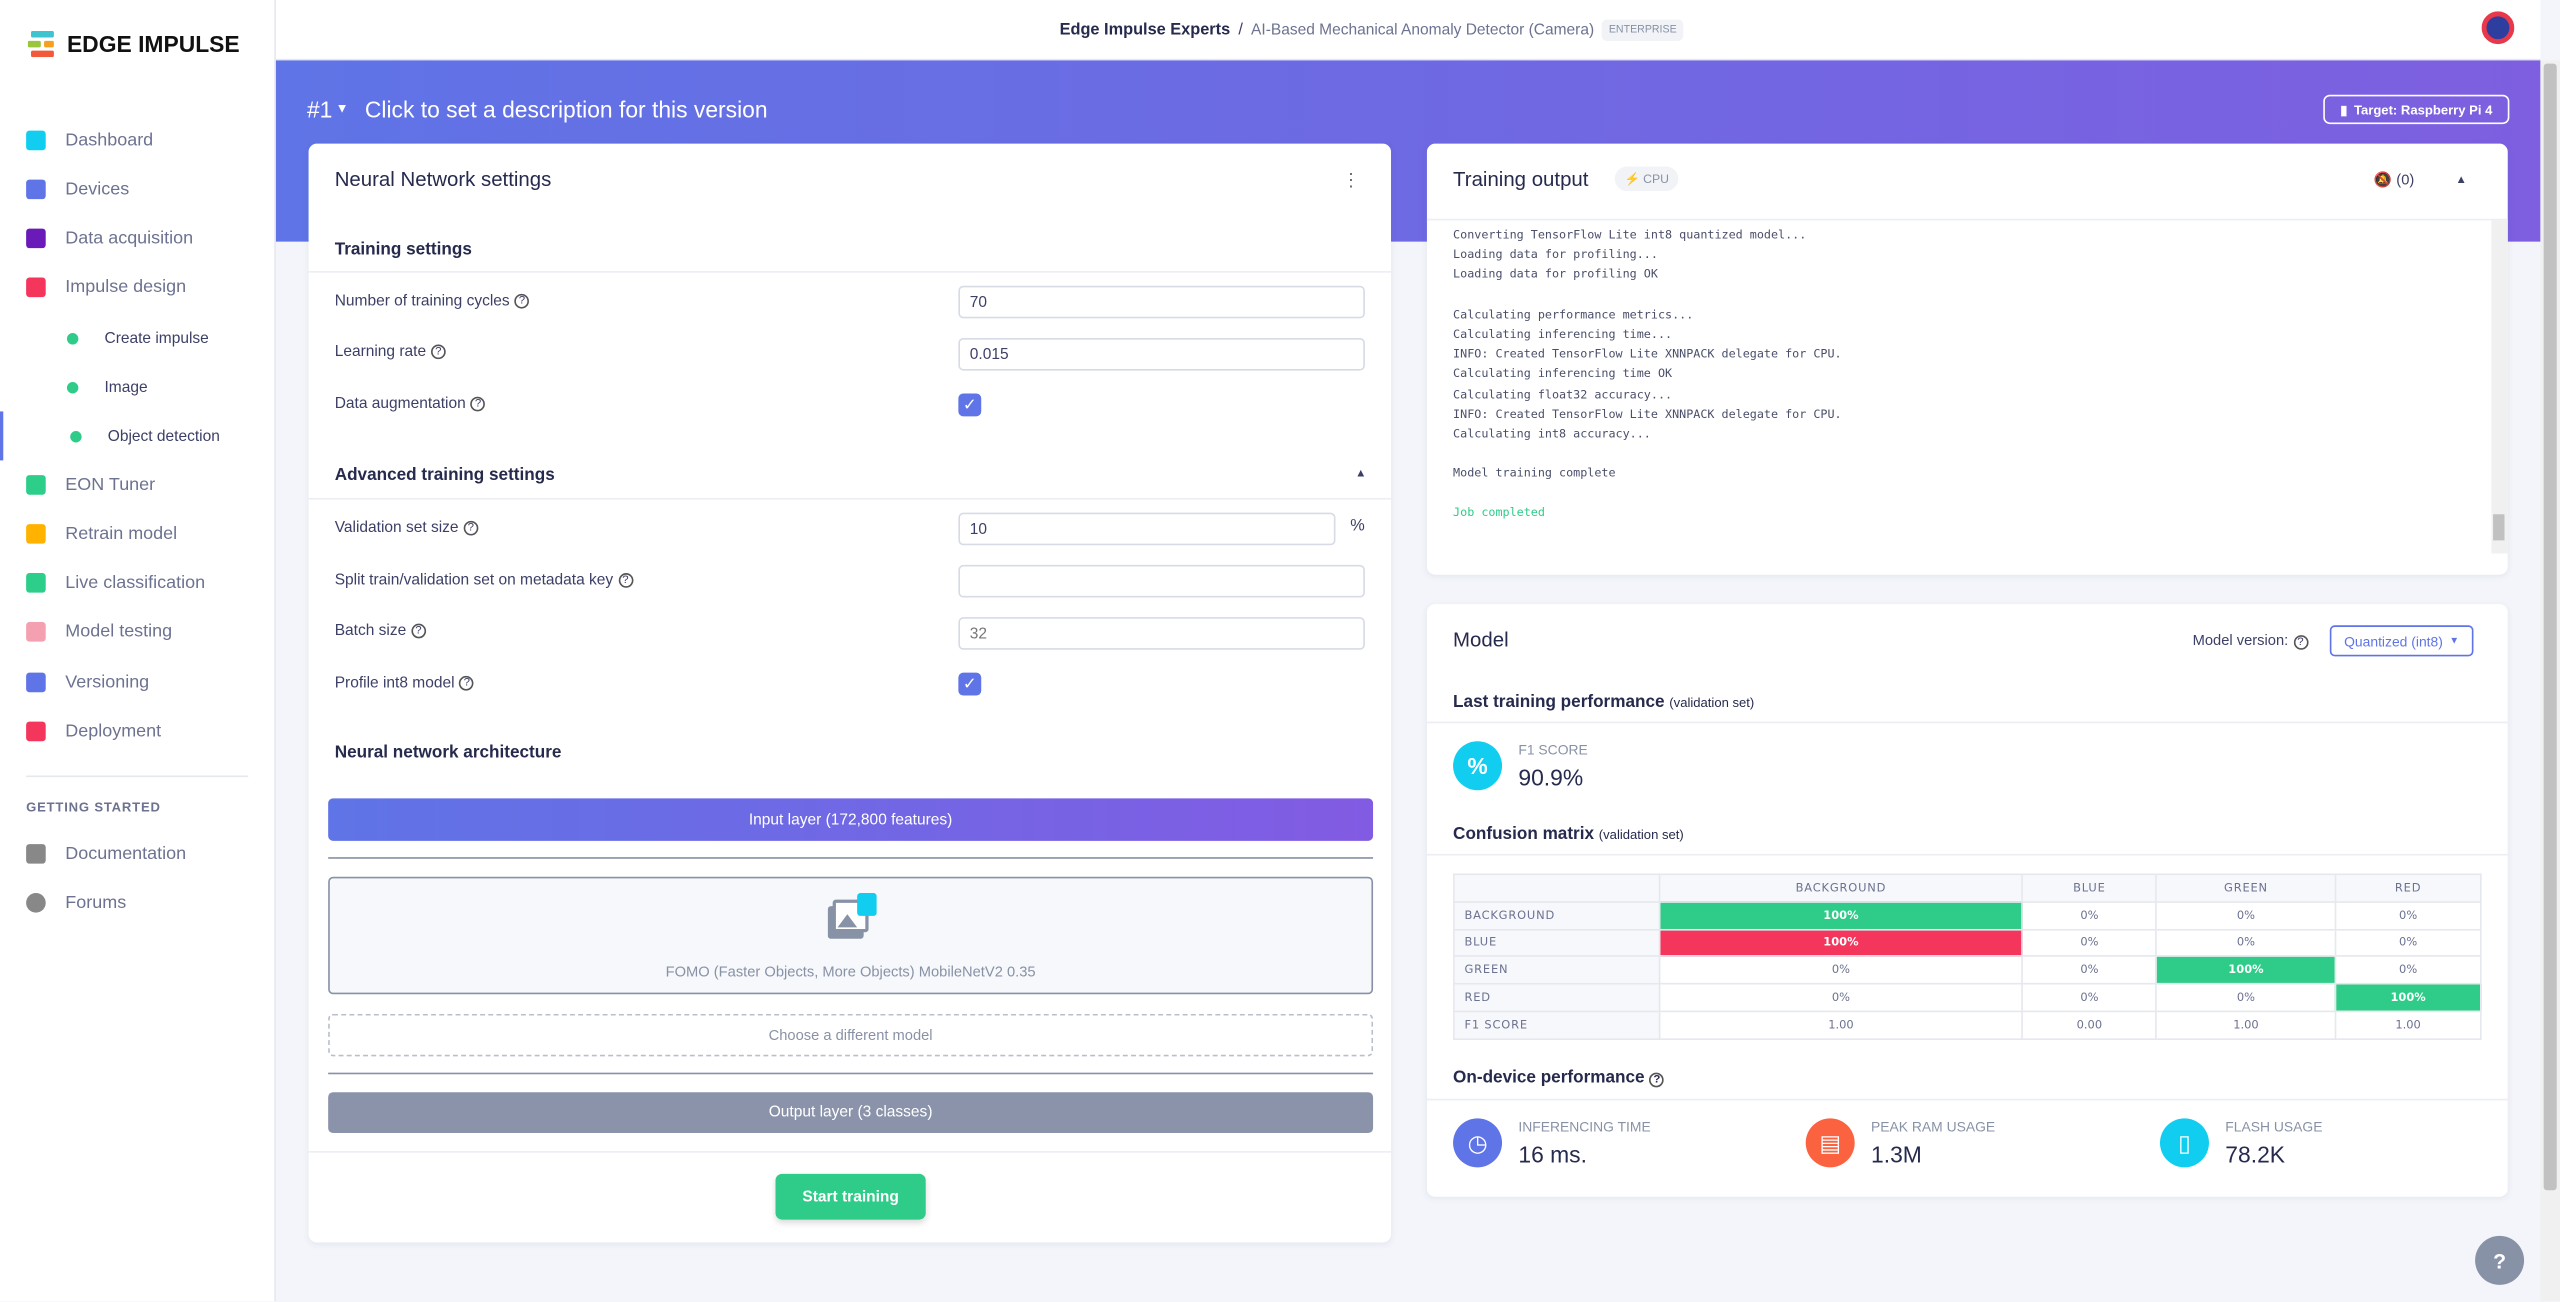 The height and width of the screenshot is (1302, 2560). I want to click on sidebar-item-create-impulse: Create impulse, so click(138, 337).